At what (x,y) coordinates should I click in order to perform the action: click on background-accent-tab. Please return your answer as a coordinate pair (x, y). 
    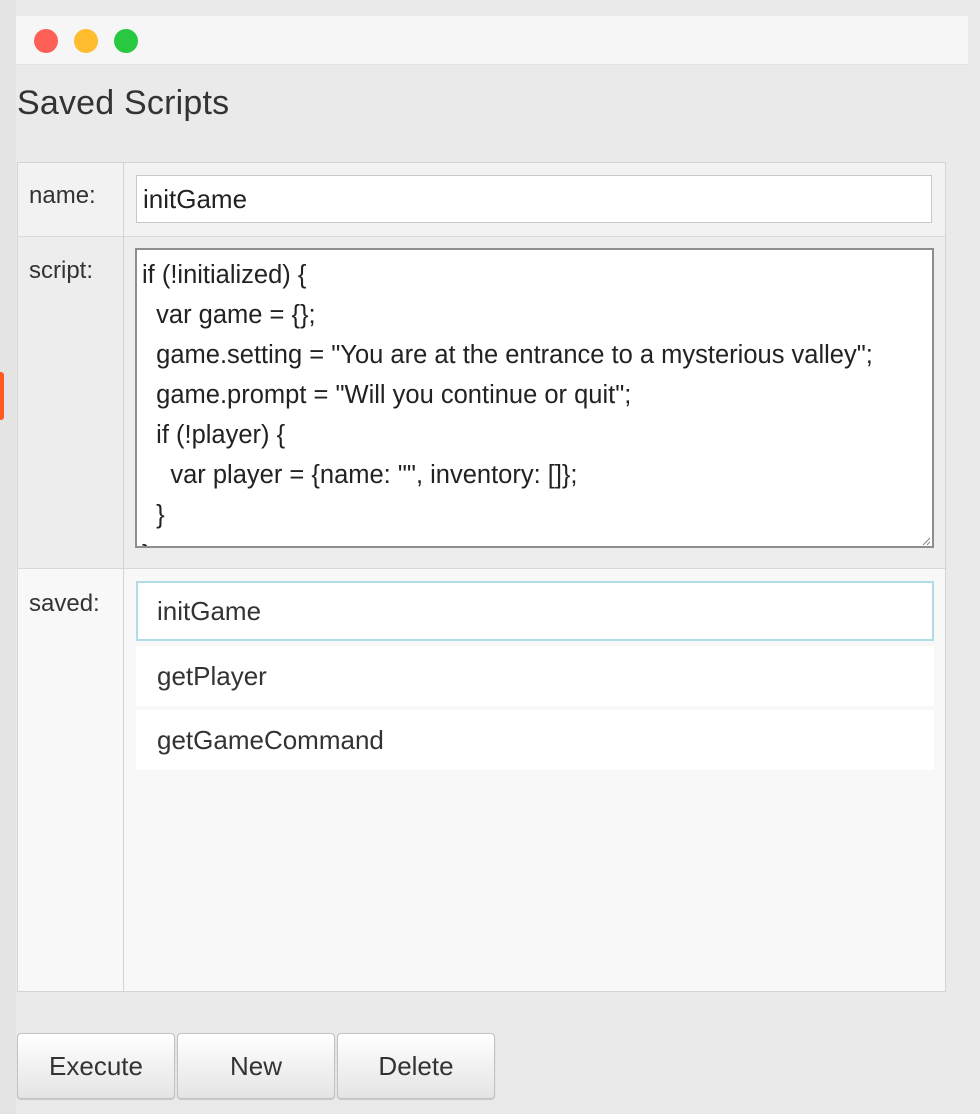
    Looking at the image, I should click on (2, 396).